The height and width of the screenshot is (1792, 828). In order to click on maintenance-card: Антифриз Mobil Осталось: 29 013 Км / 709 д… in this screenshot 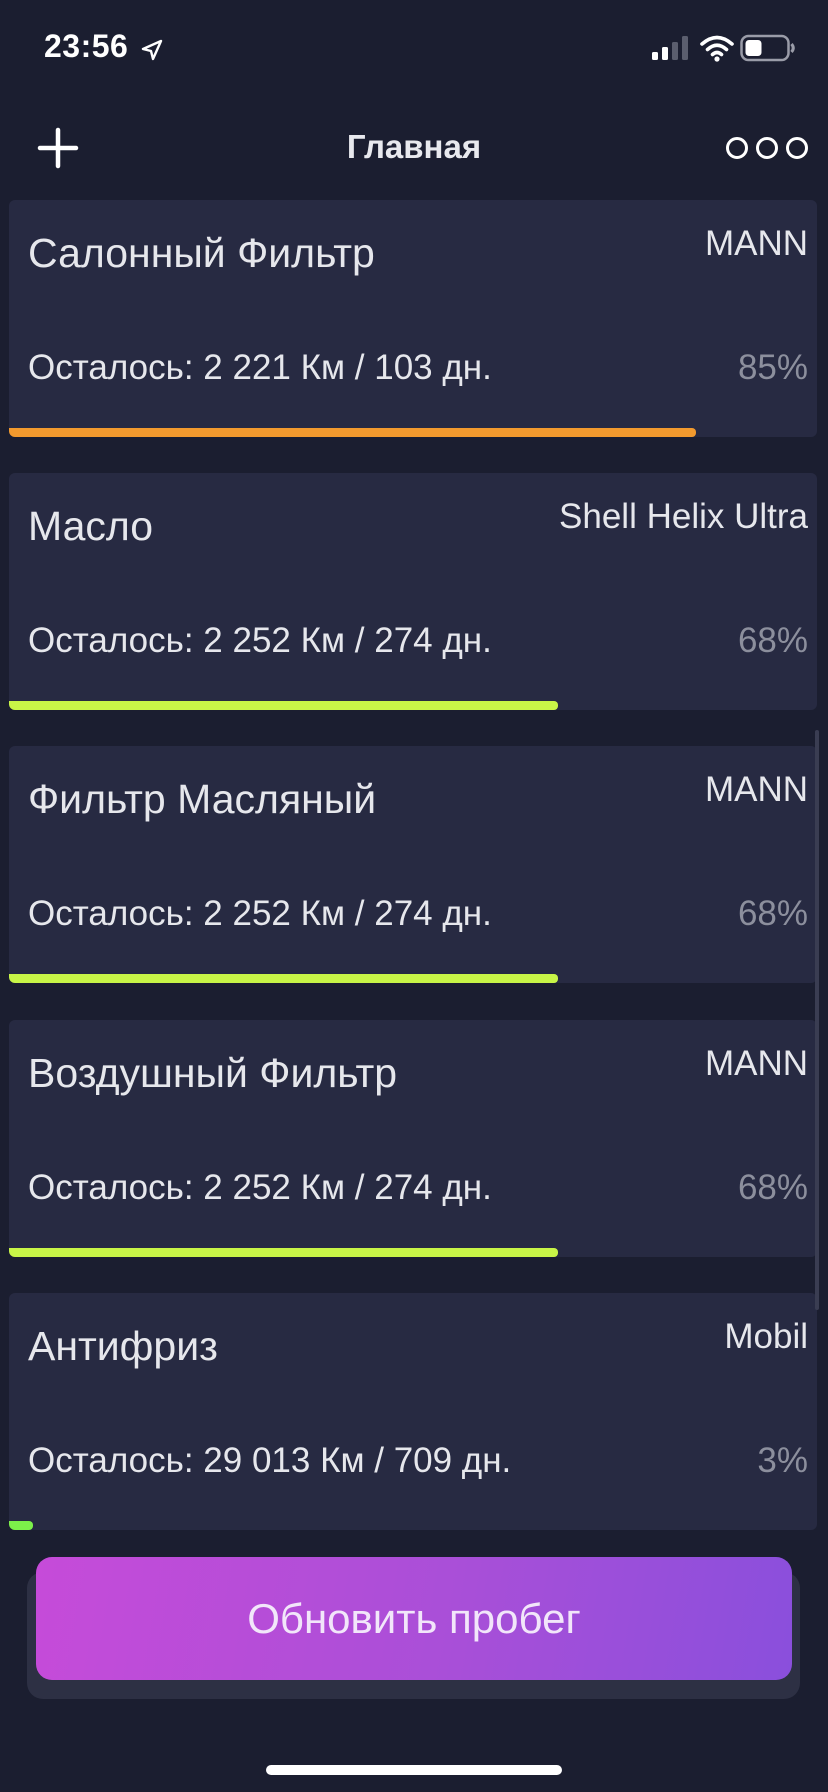, I will do `click(413, 1411)`.